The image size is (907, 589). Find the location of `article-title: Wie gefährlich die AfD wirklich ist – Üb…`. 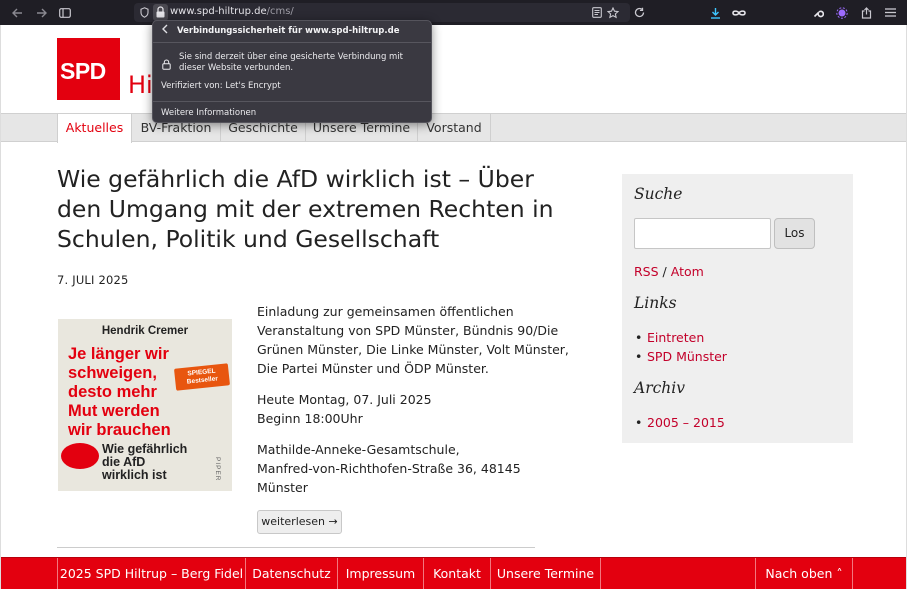

article-title: Wie gefährlich die AfD wirklich ist – Üb… is located at coordinates (307, 209).